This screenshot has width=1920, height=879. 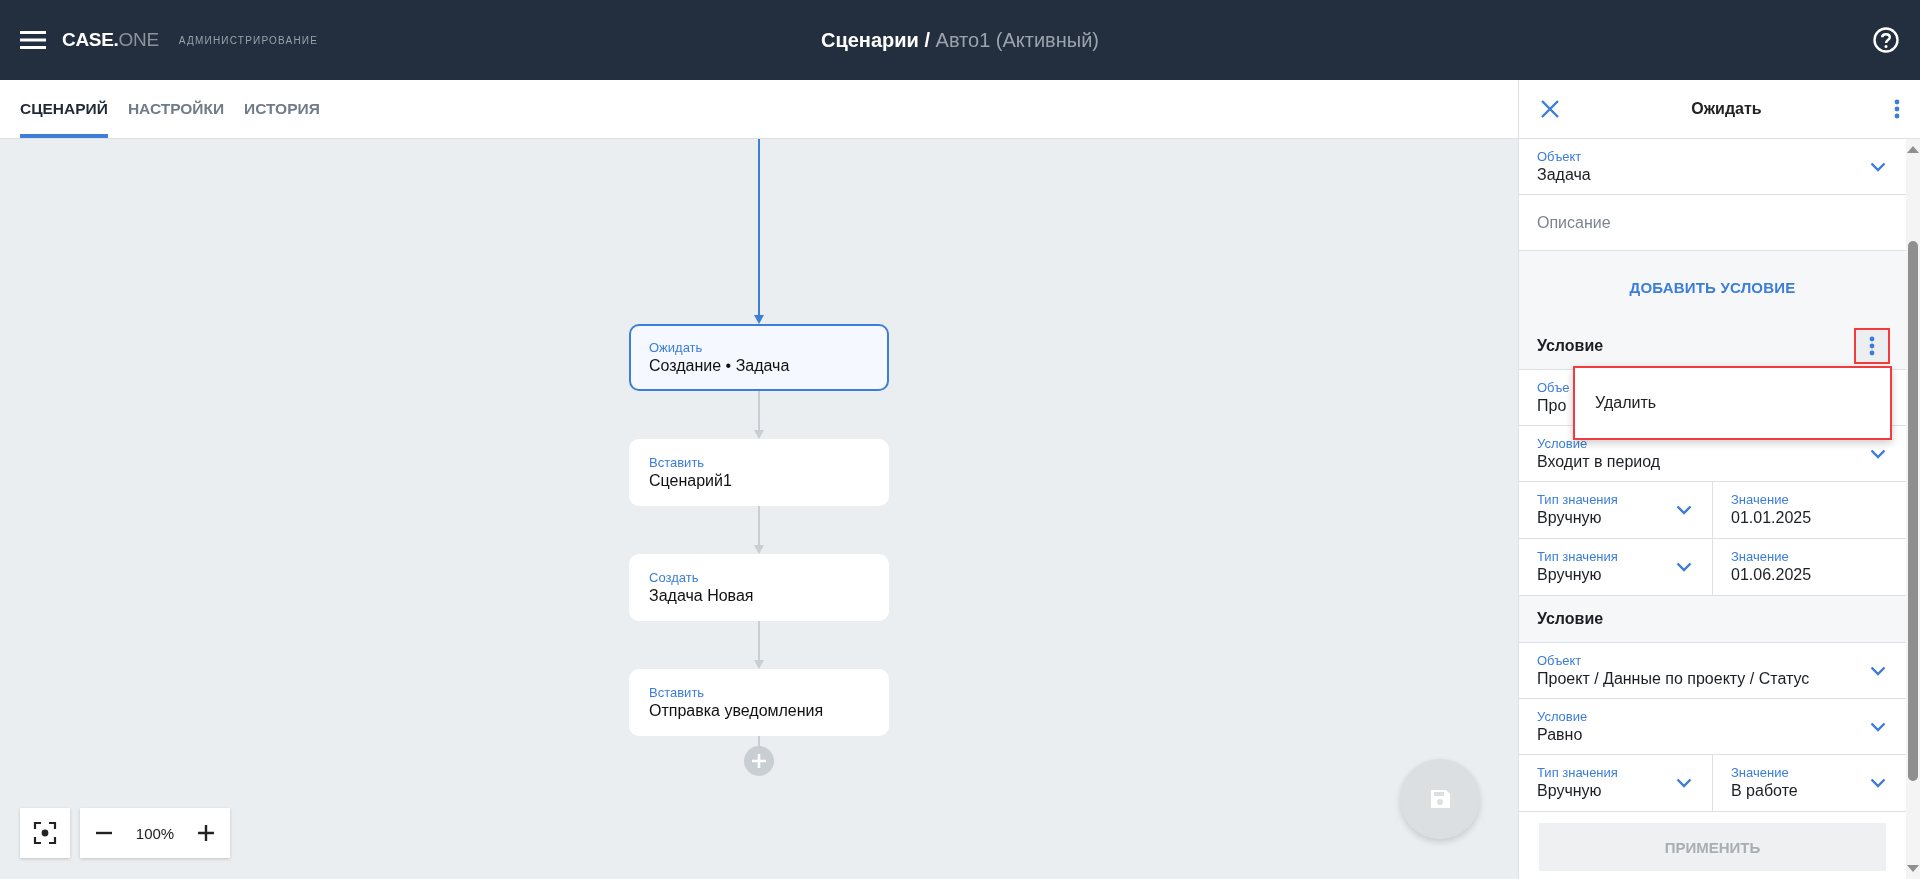 I want to click on node-title: Создание • Задача, so click(x=720, y=366).